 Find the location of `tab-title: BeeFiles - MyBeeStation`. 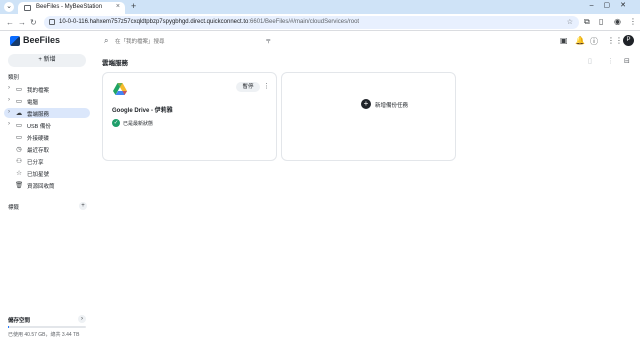

tab-title: BeeFiles - MyBeeStation is located at coordinates (69, 7).